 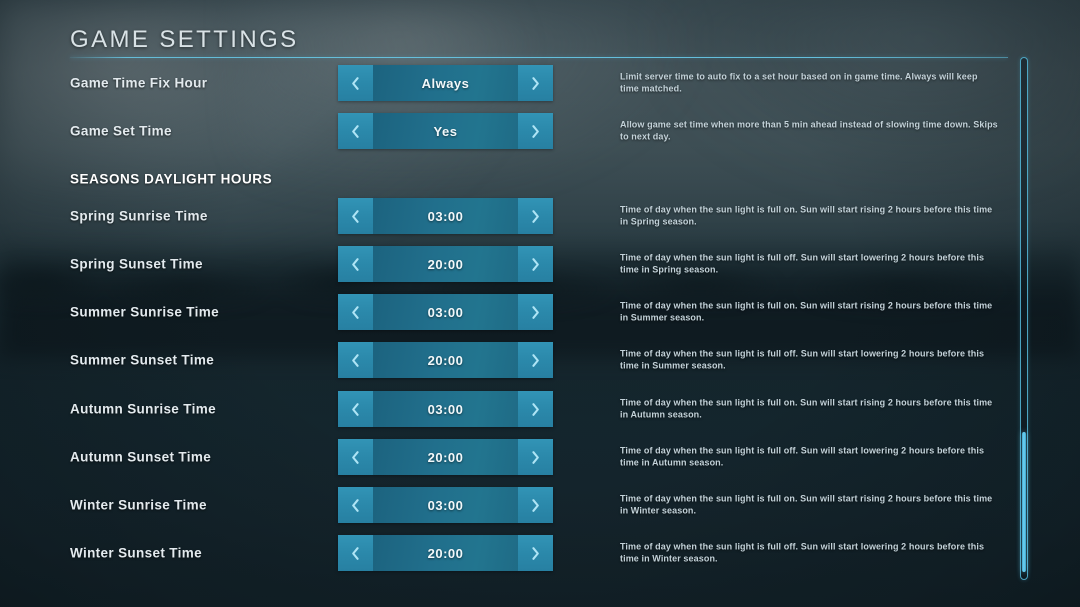 What do you see at coordinates (136, 553) in the screenshot?
I see `setting-label: Winter Sunset Time` at bounding box center [136, 553].